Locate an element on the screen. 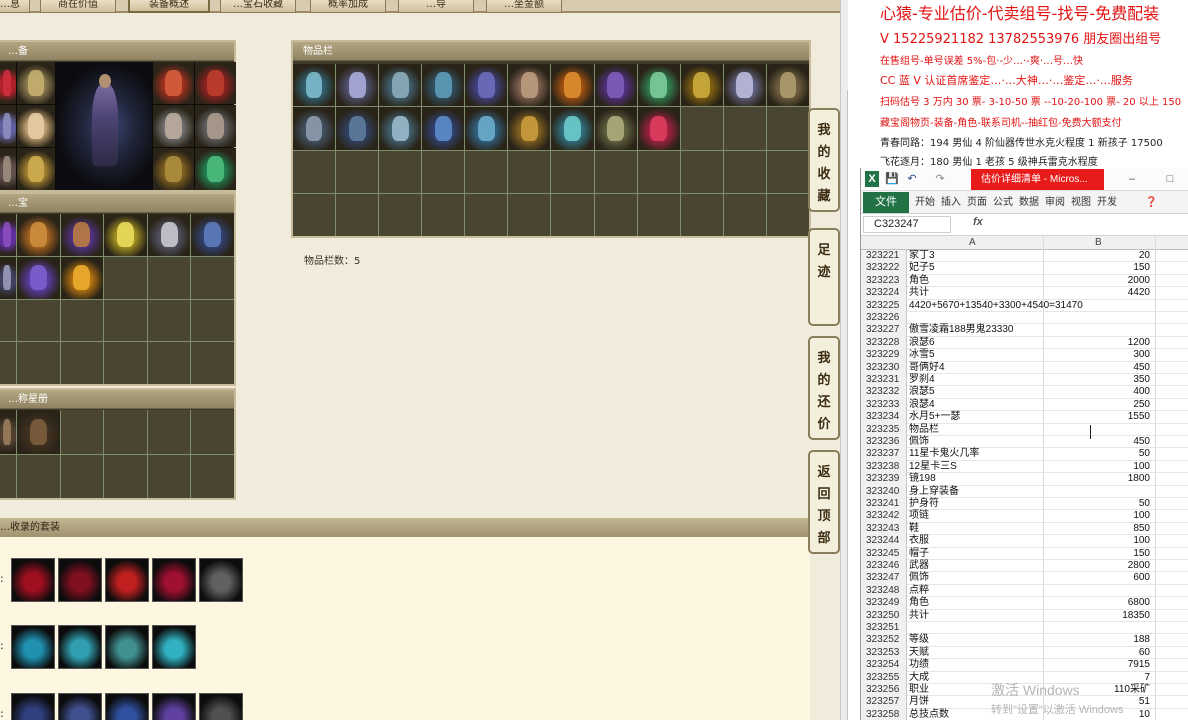  row-number: 323251 is located at coordinates (884, 628).